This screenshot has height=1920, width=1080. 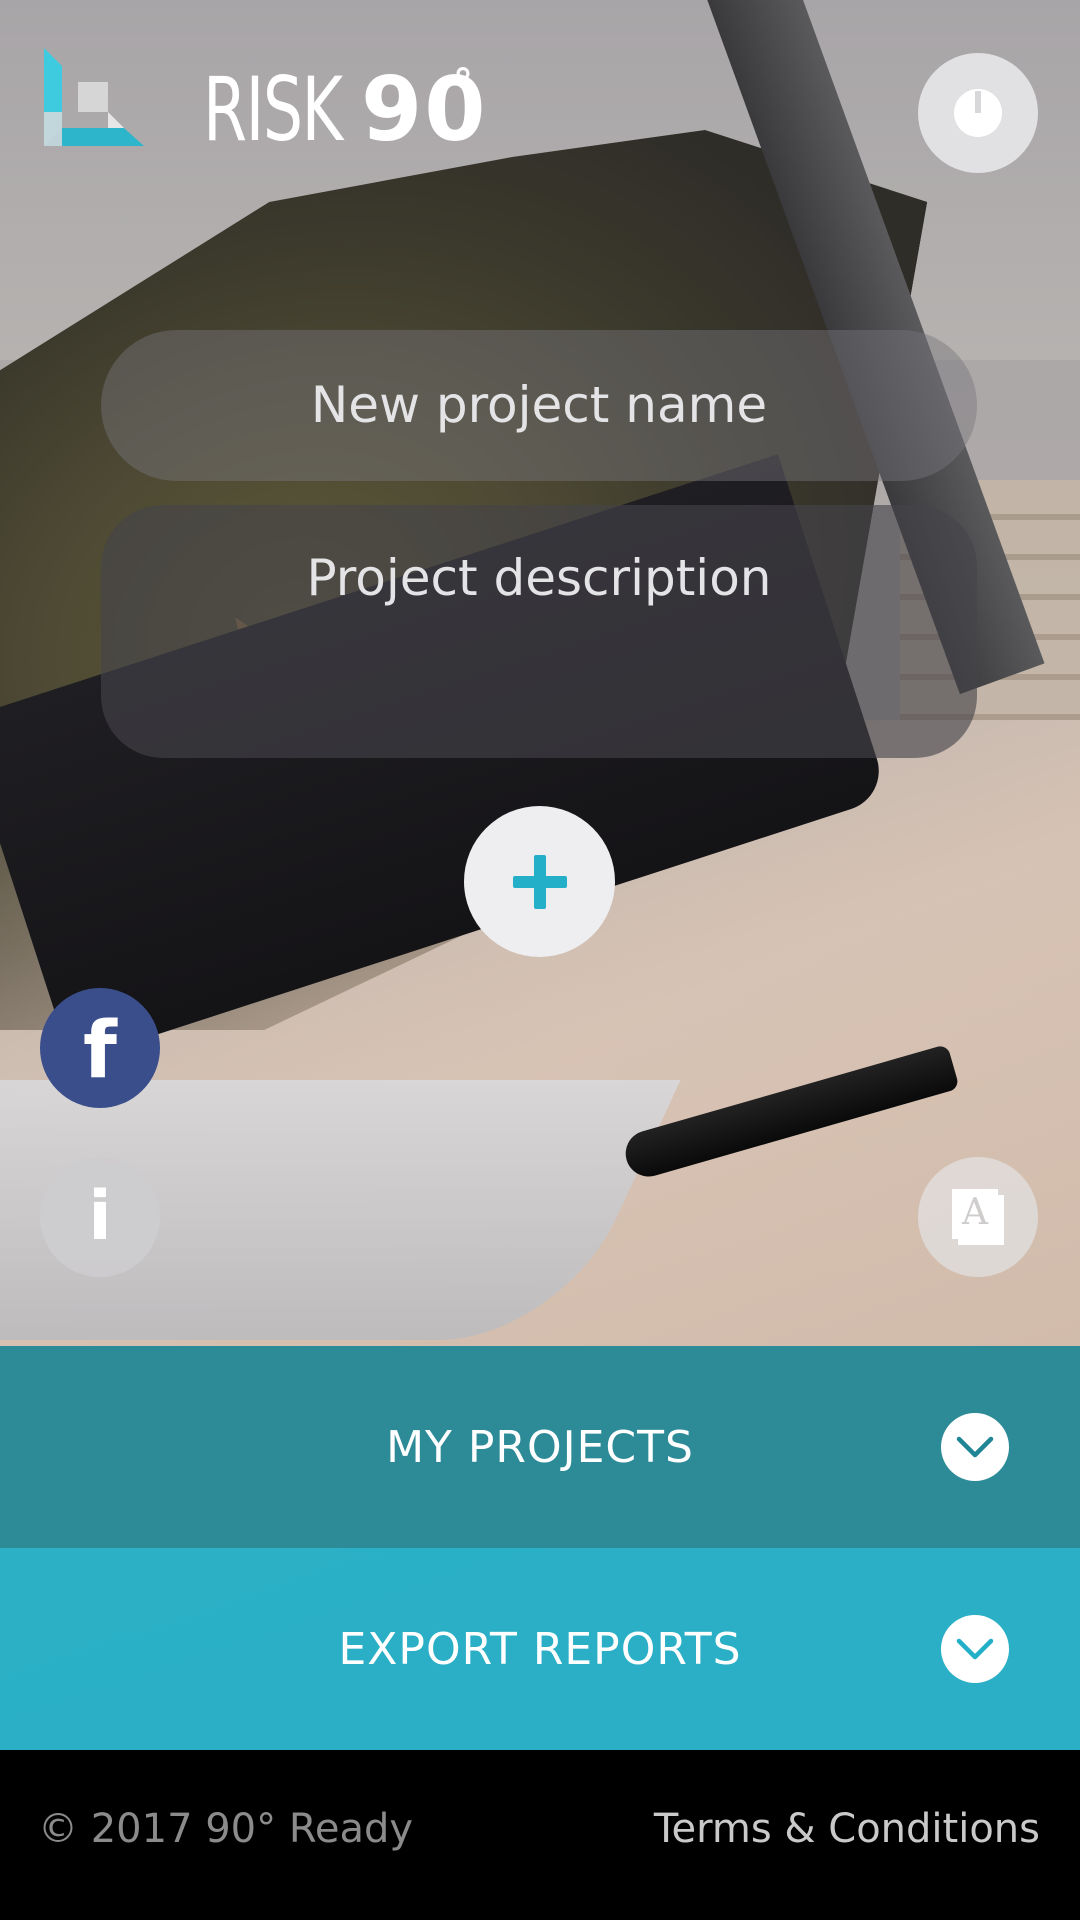 I want to click on copyright-text: © 2017 90° Ready, so click(x=226, y=1829).